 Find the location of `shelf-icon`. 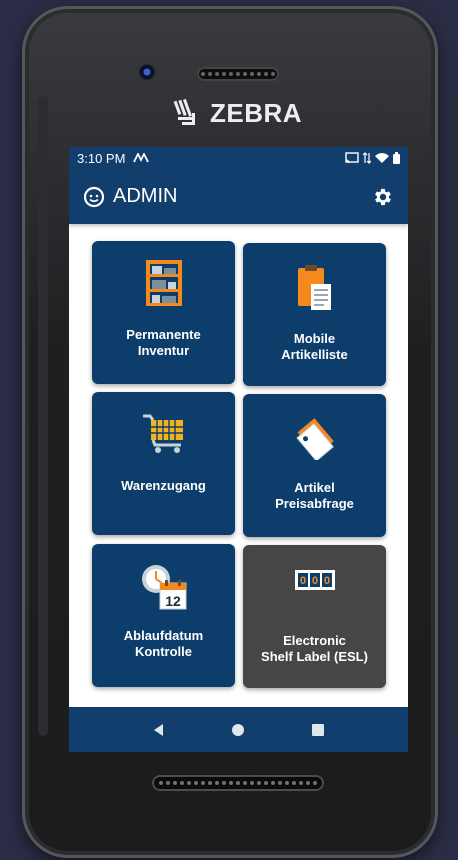

shelf-icon is located at coordinates (163, 283).